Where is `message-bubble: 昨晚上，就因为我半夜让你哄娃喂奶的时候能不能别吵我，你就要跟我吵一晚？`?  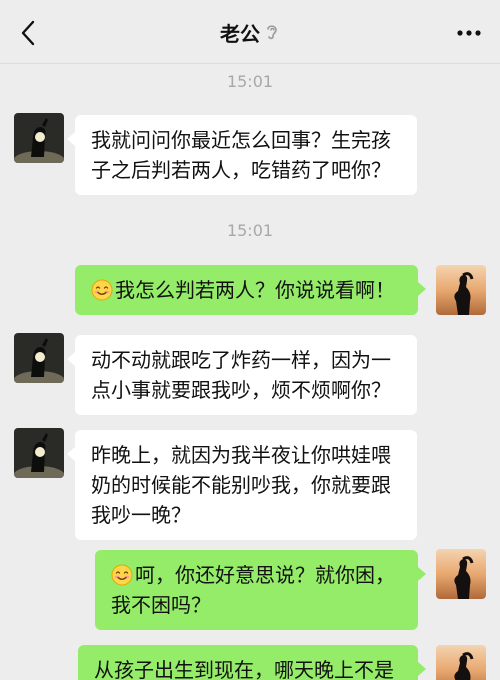
message-bubble: 昨晚上，就因为我半夜让你哄娃喂奶的时候能不能别吵我，你就要跟我吵一晚？ is located at coordinates (242, 485).